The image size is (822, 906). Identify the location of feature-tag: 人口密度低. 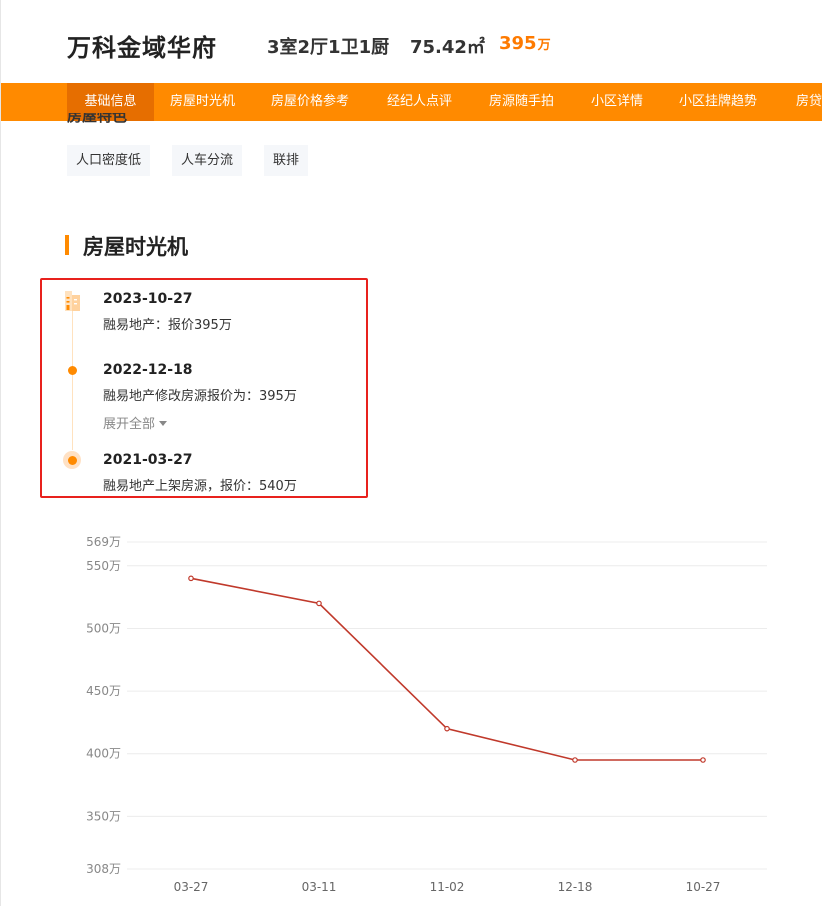
(109, 160).